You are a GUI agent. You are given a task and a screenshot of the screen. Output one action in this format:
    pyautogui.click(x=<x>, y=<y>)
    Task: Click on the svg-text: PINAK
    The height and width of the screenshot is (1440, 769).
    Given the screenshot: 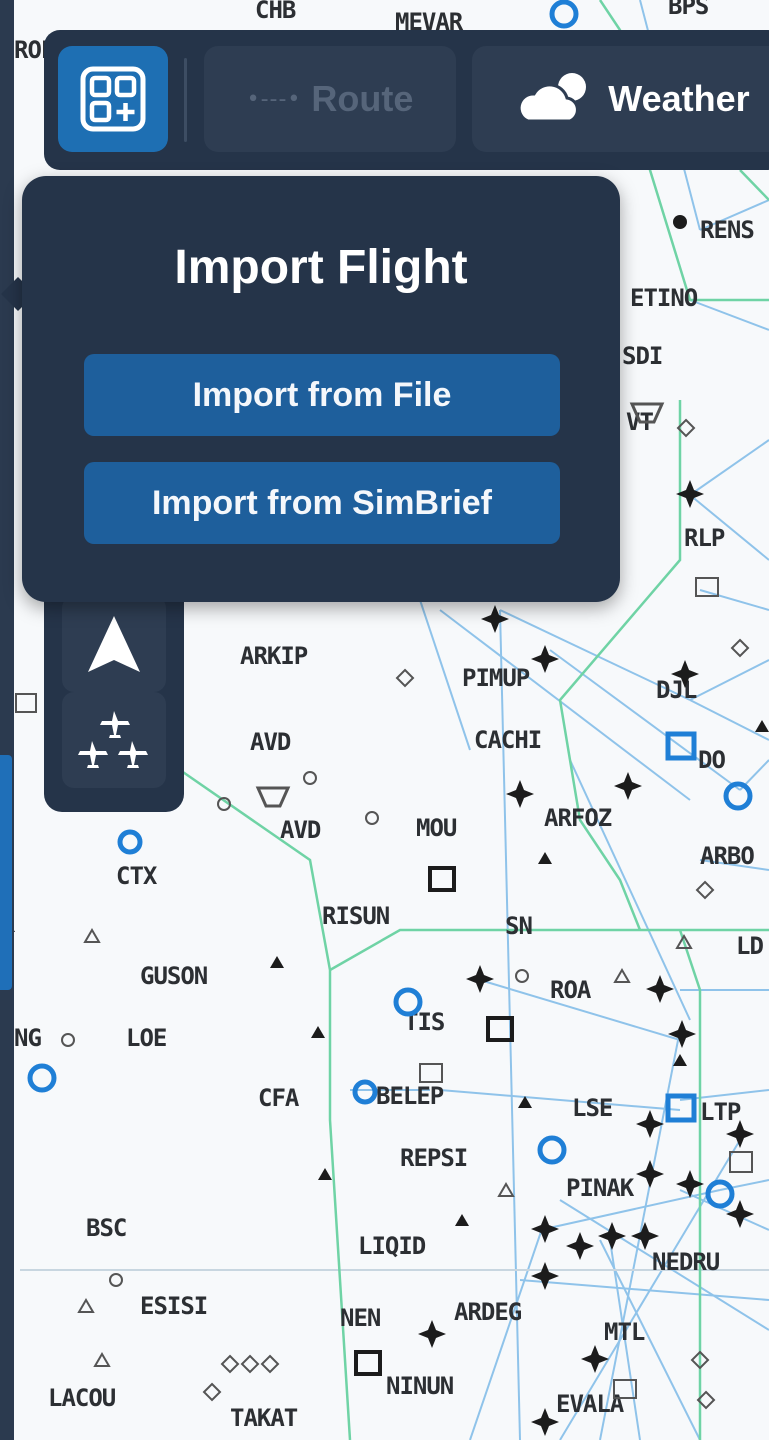 What is the action you would take?
    pyautogui.click(x=600, y=1188)
    